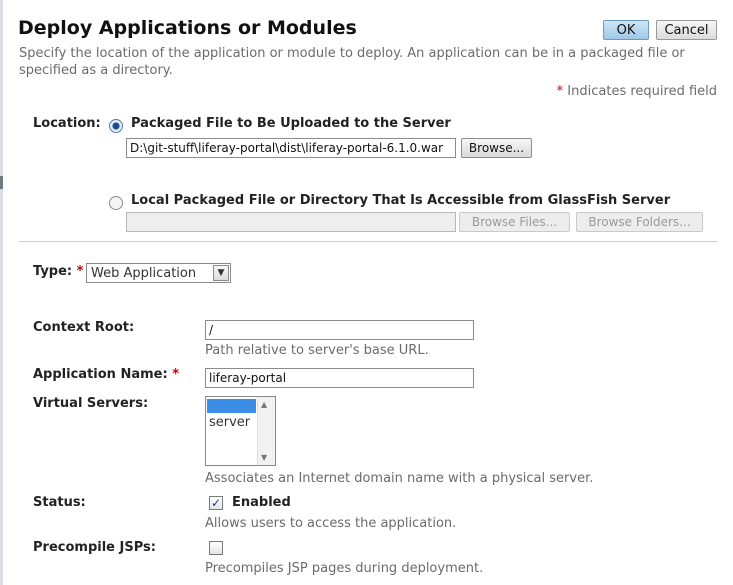  What do you see at coordinates (626, 30) in the screenshot?
I see `ok-button: OK` at bounding box center [626, 30].